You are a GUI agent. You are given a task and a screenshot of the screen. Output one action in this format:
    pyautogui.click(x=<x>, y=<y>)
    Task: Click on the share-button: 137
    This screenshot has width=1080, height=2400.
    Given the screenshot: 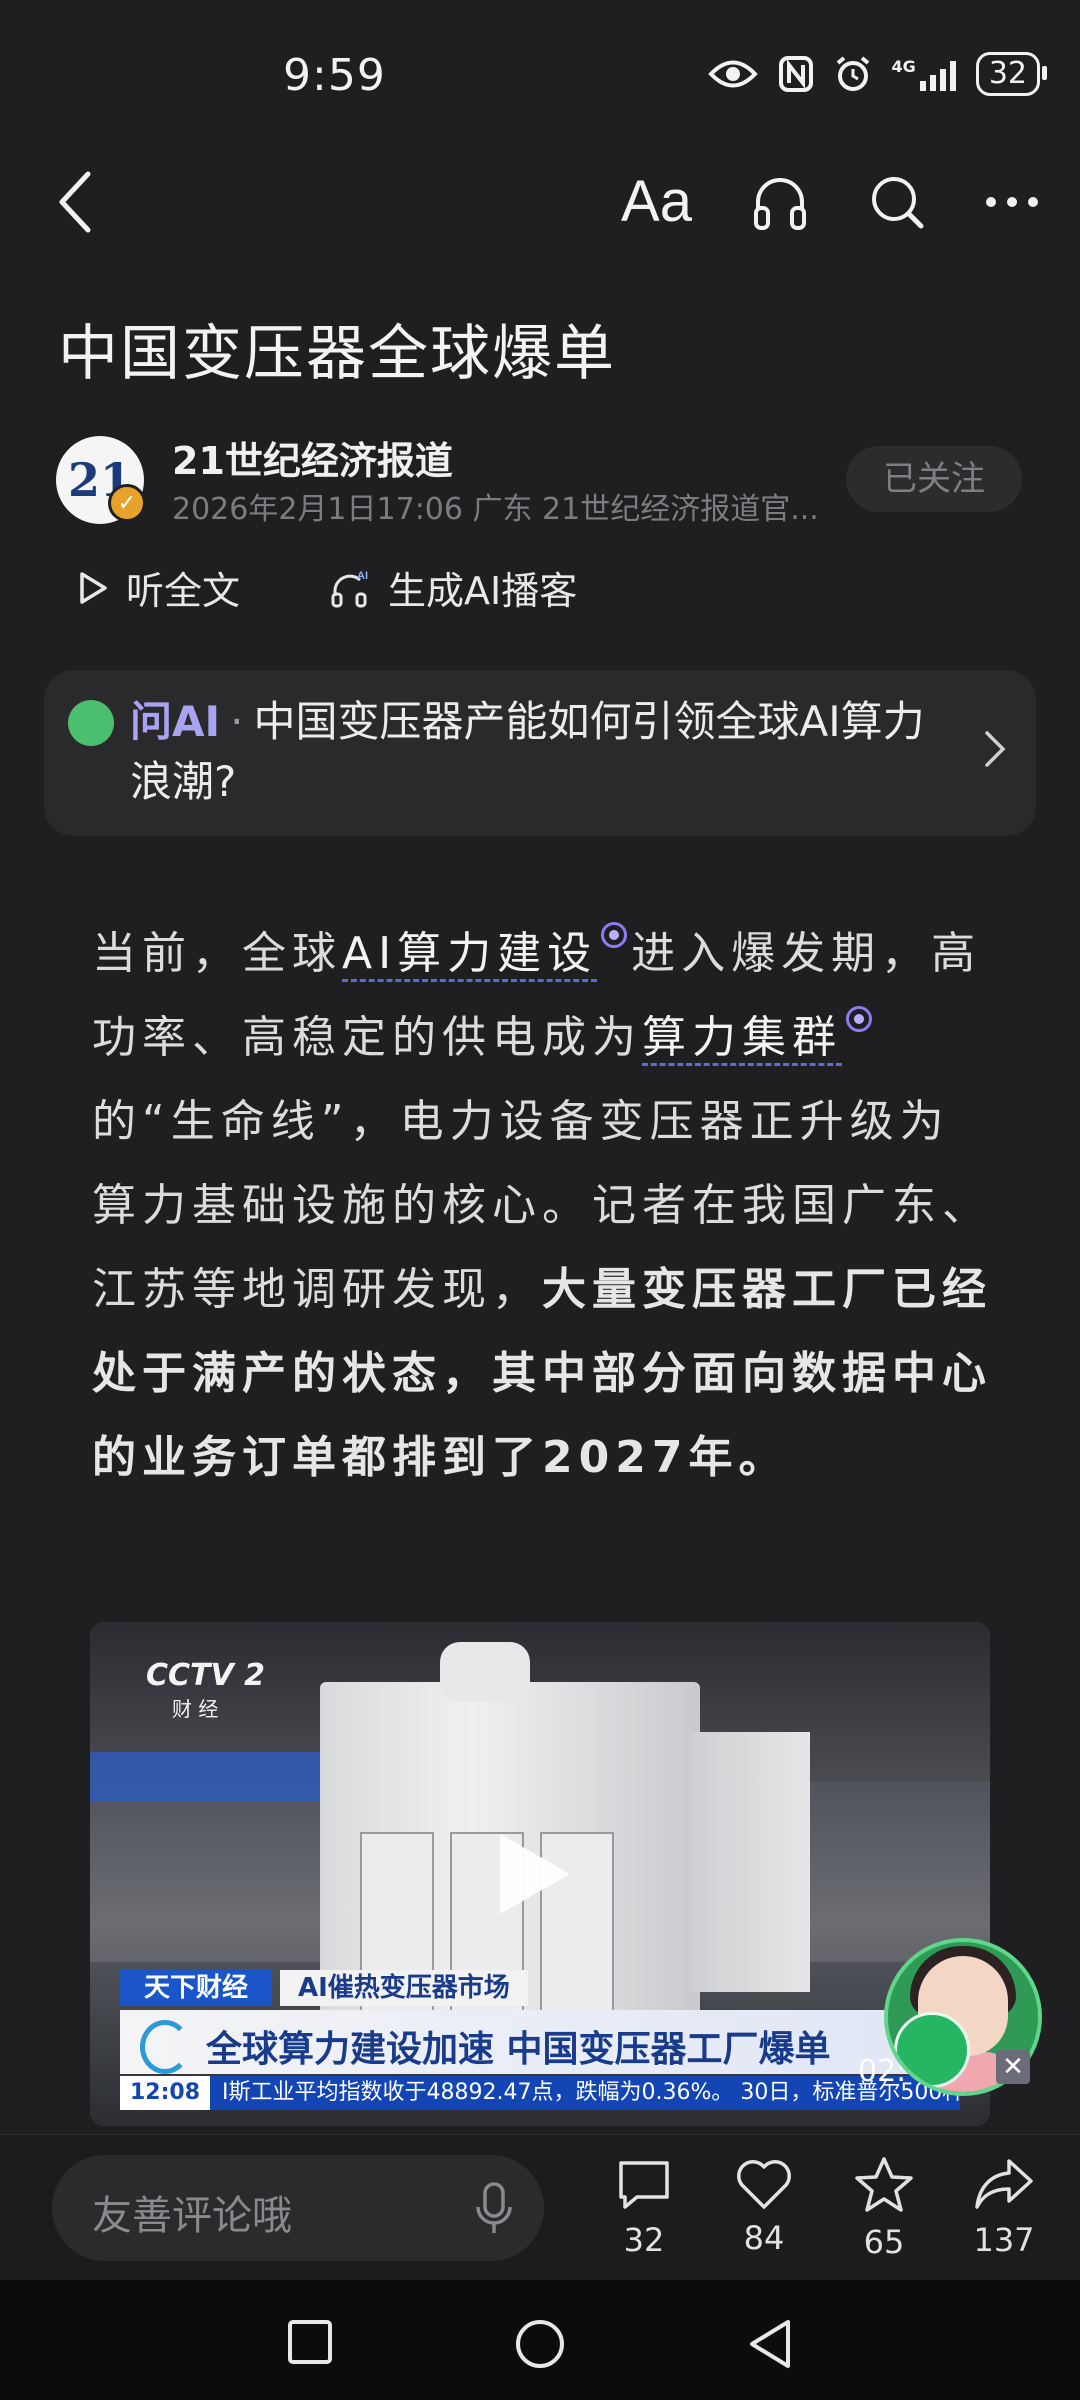 What is the action you would take?
    pyautogui.click(x=1004, y=2208)
    